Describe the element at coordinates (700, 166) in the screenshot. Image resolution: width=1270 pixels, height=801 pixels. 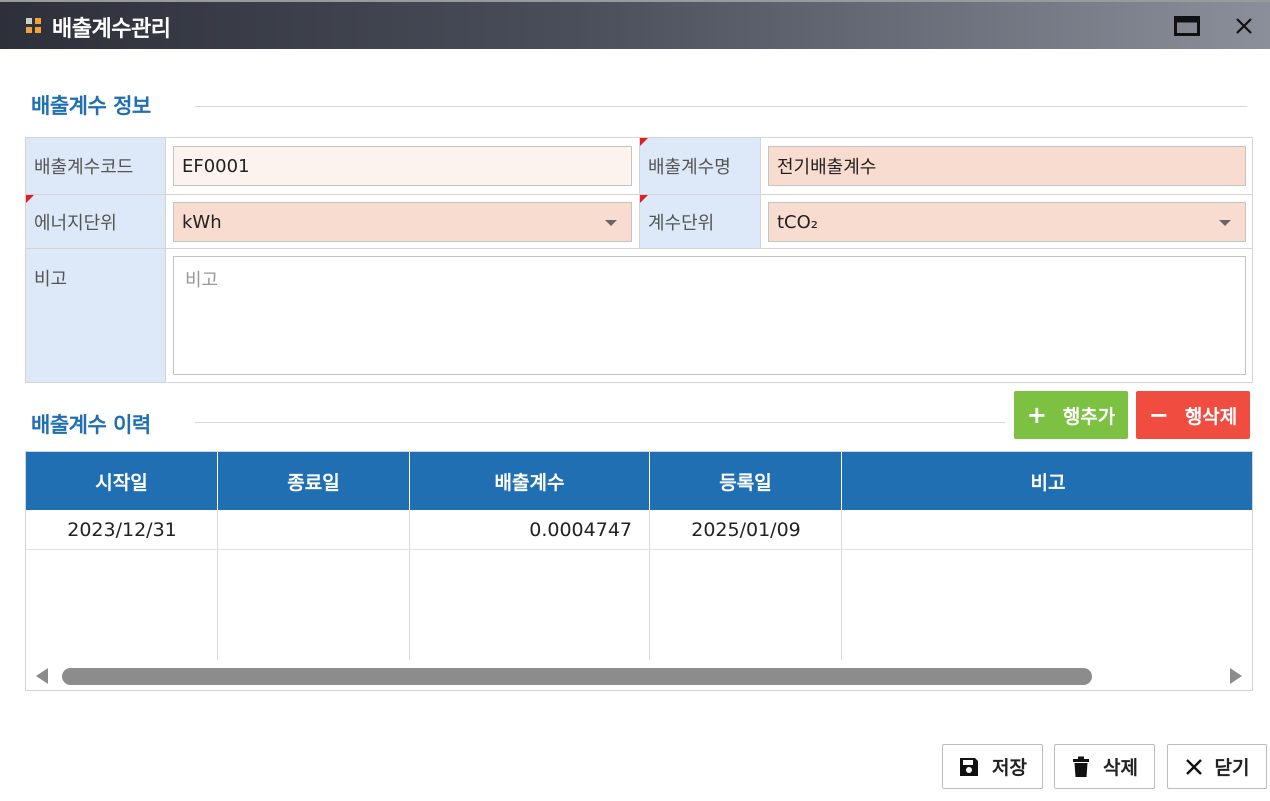
I see `name-label: 배출계수명` at that location.